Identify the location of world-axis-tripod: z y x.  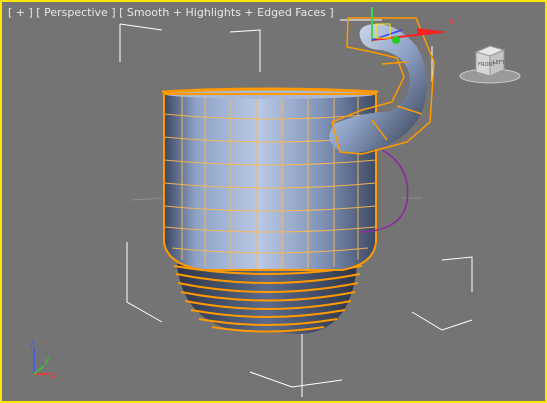
(43, 360).